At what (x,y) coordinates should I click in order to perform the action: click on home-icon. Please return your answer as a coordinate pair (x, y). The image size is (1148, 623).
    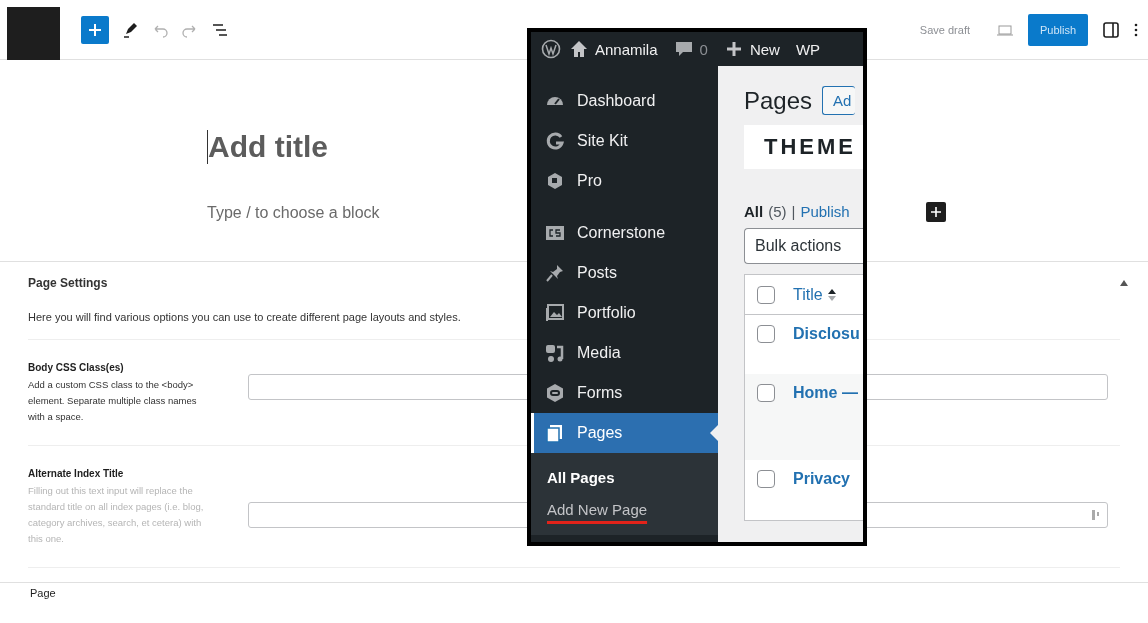
    Looking at the image, I should click on (579, 49).